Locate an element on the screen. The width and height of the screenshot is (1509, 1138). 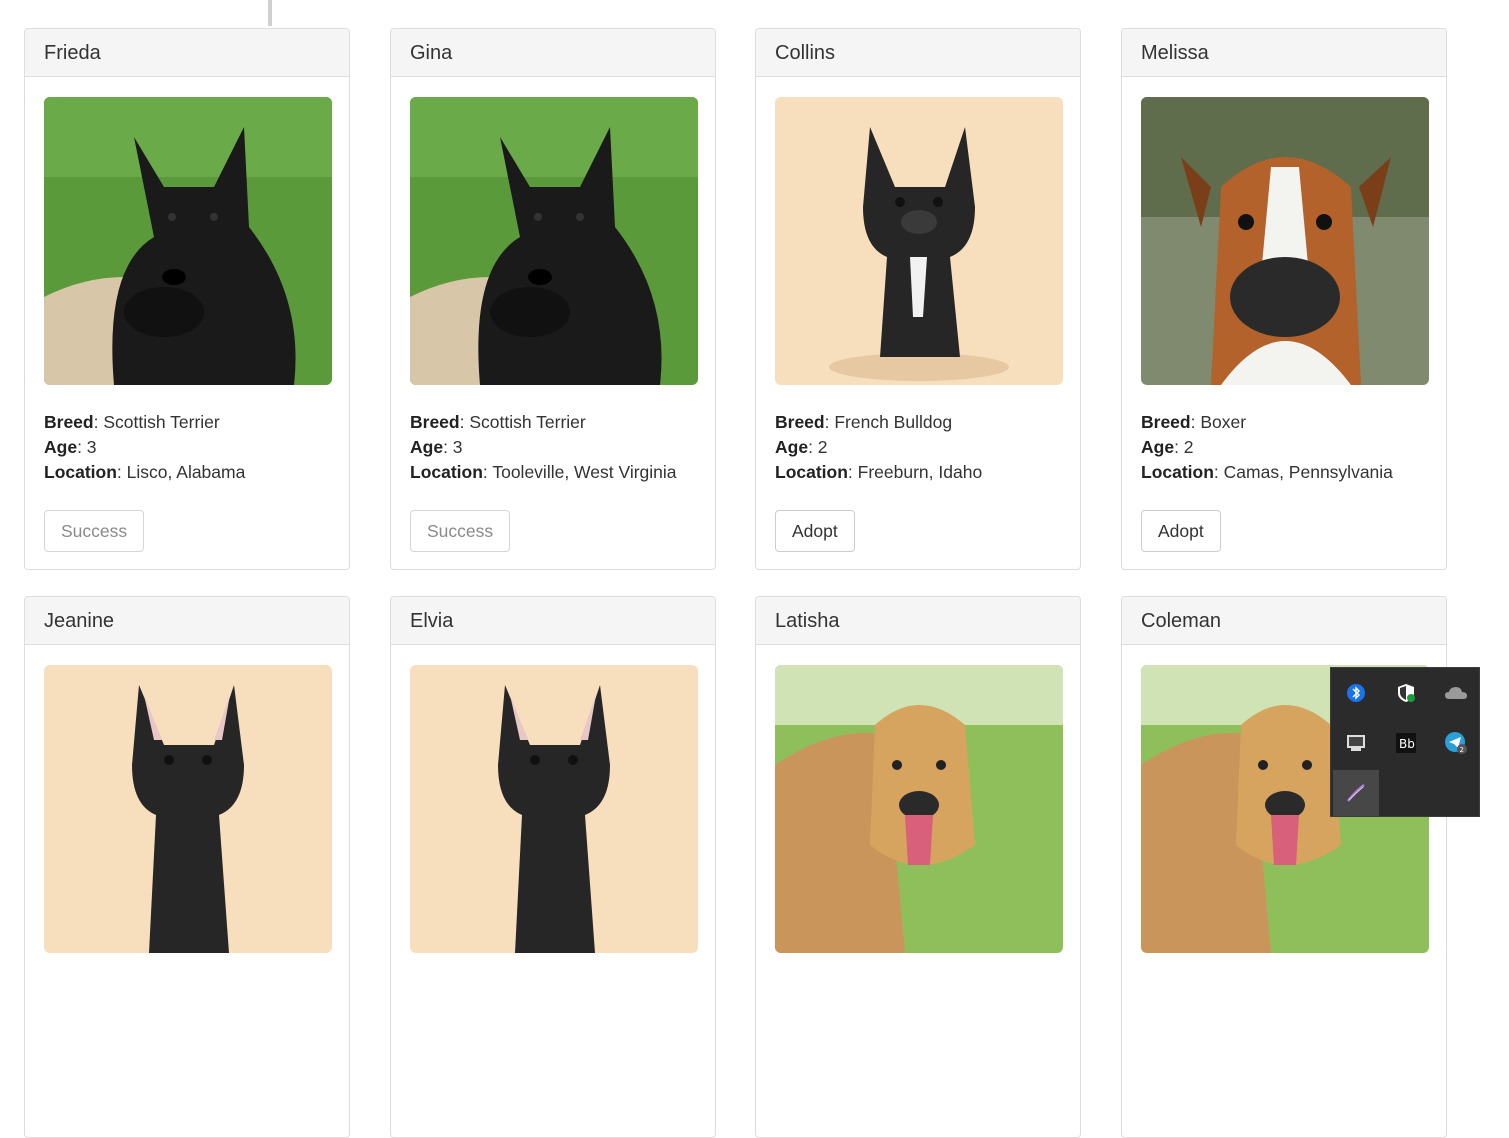
breed-line: Breed: French Bulldog is located at coordinates (864, 422).